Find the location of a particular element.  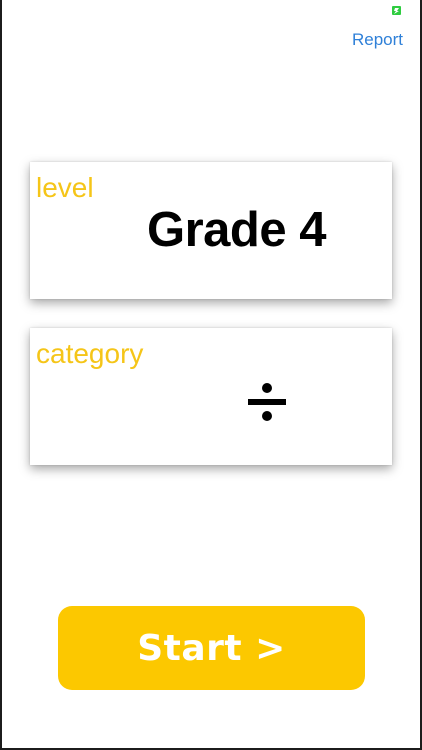

start-button-label: Start > is located at coordinates (211, 648).